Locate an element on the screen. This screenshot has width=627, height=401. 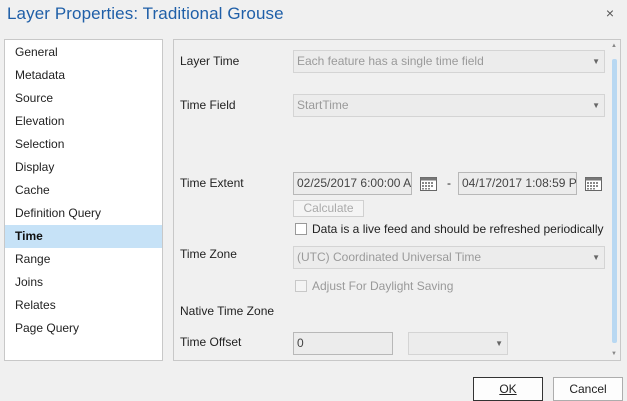
ok-button-label: OK is located at coordinates (508, 389).